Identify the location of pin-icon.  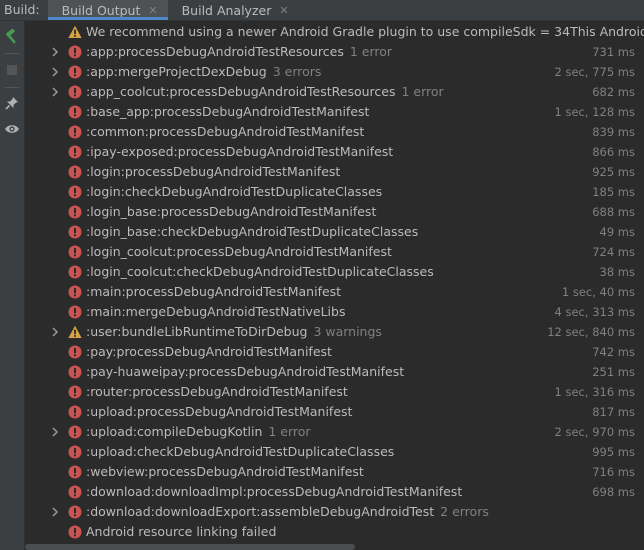
(12, 103).